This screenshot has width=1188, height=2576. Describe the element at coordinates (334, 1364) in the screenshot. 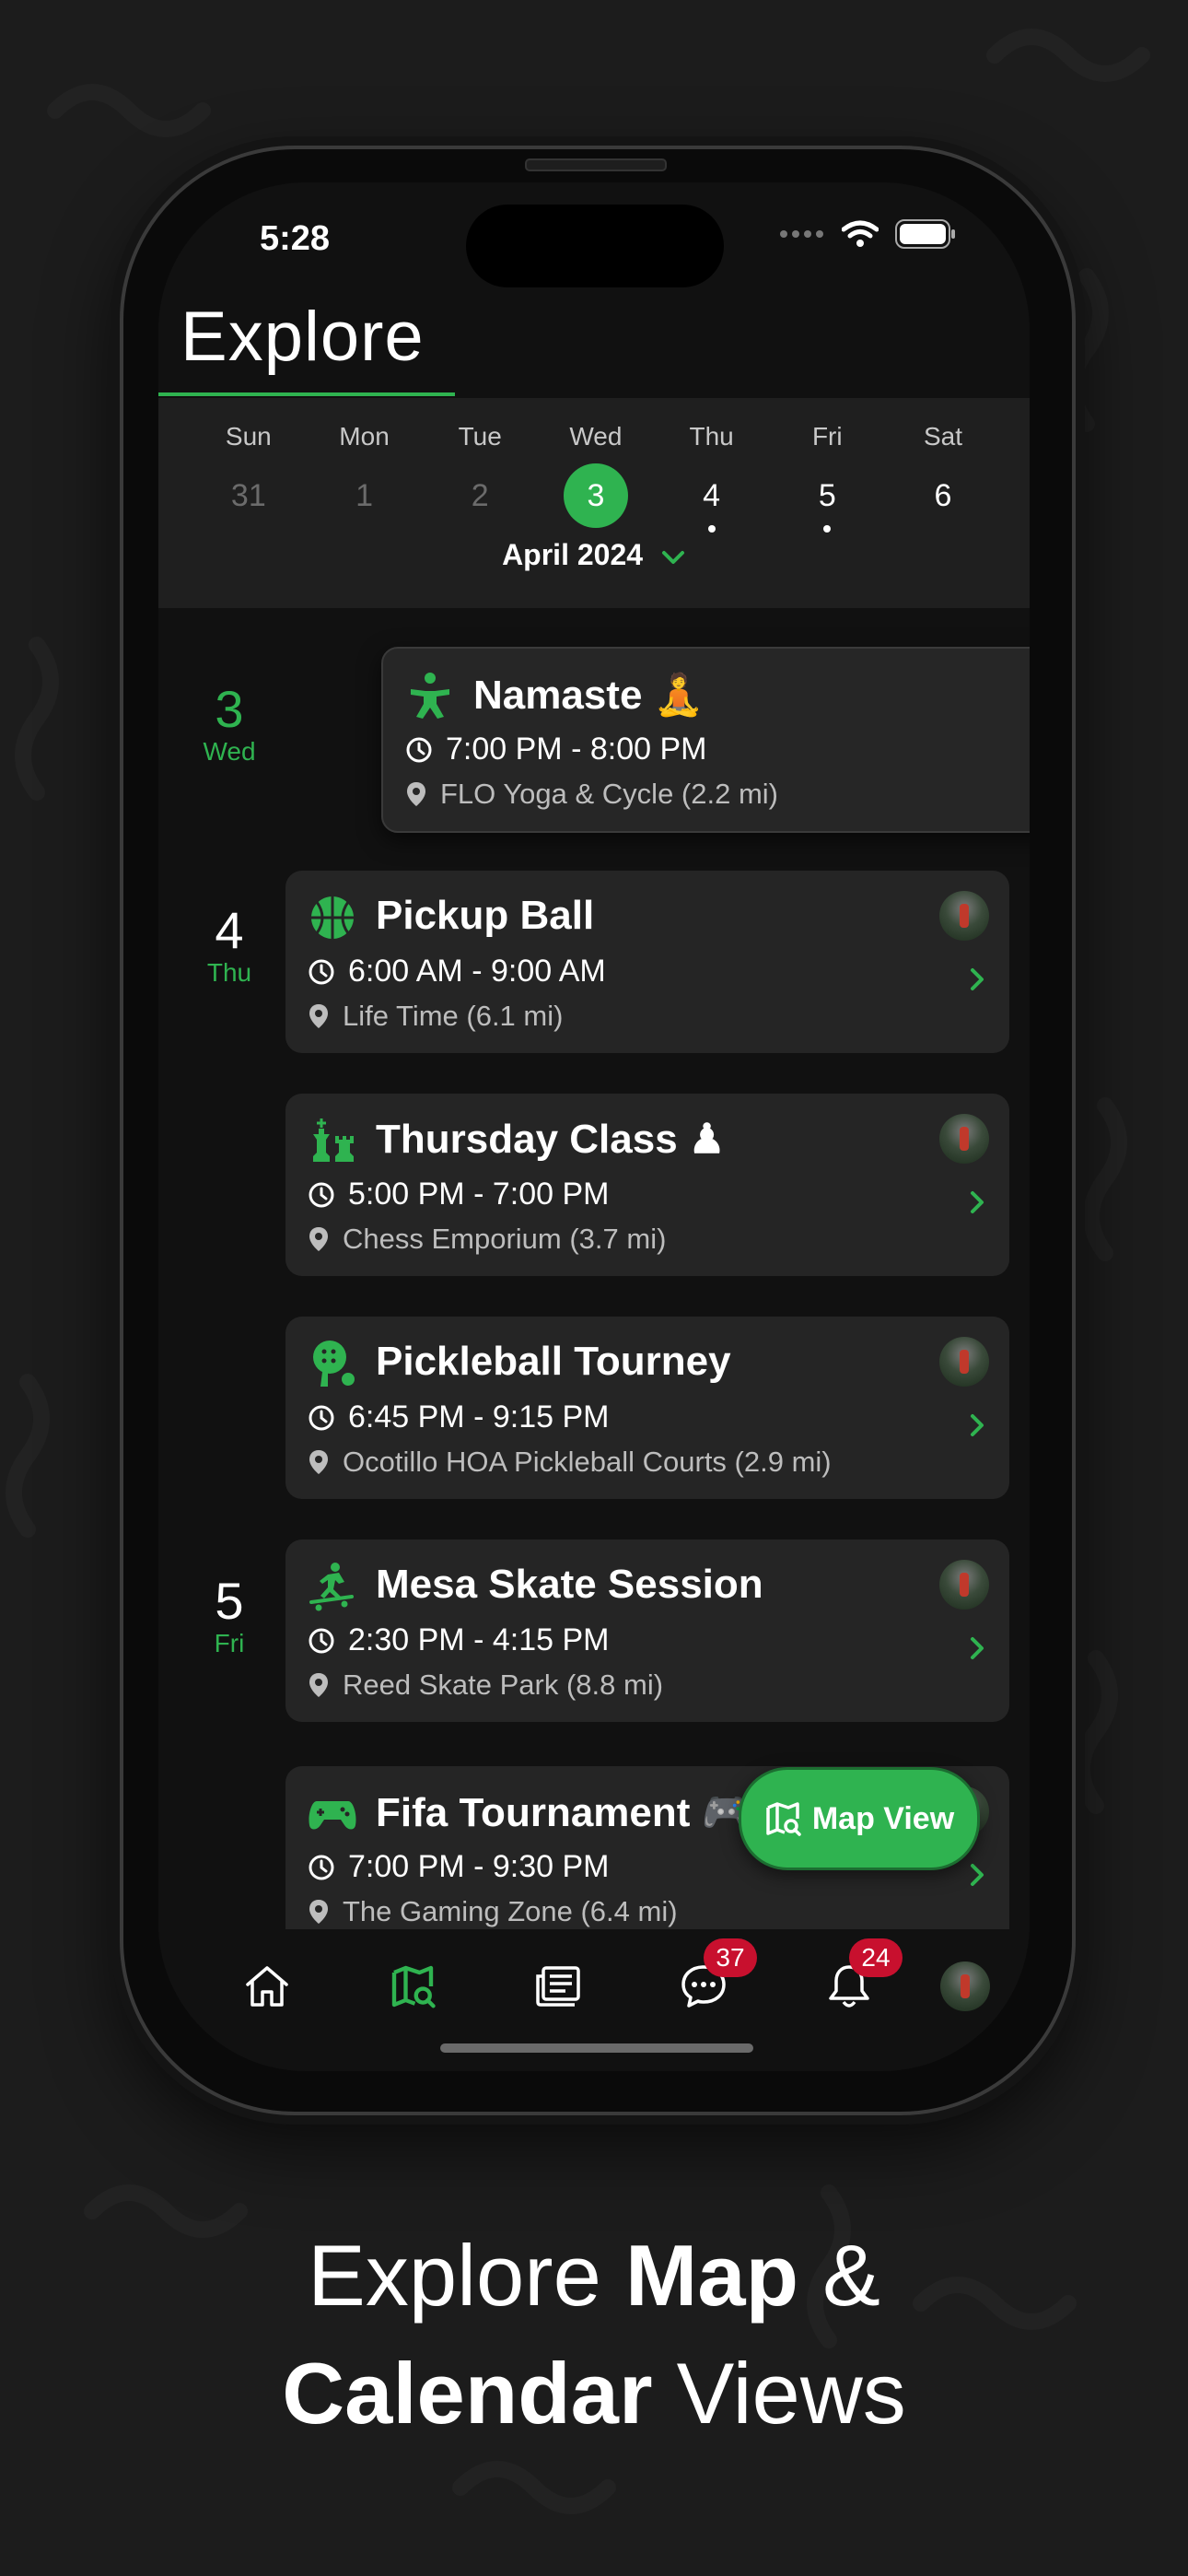

I see `pickleball-icon` at that location.